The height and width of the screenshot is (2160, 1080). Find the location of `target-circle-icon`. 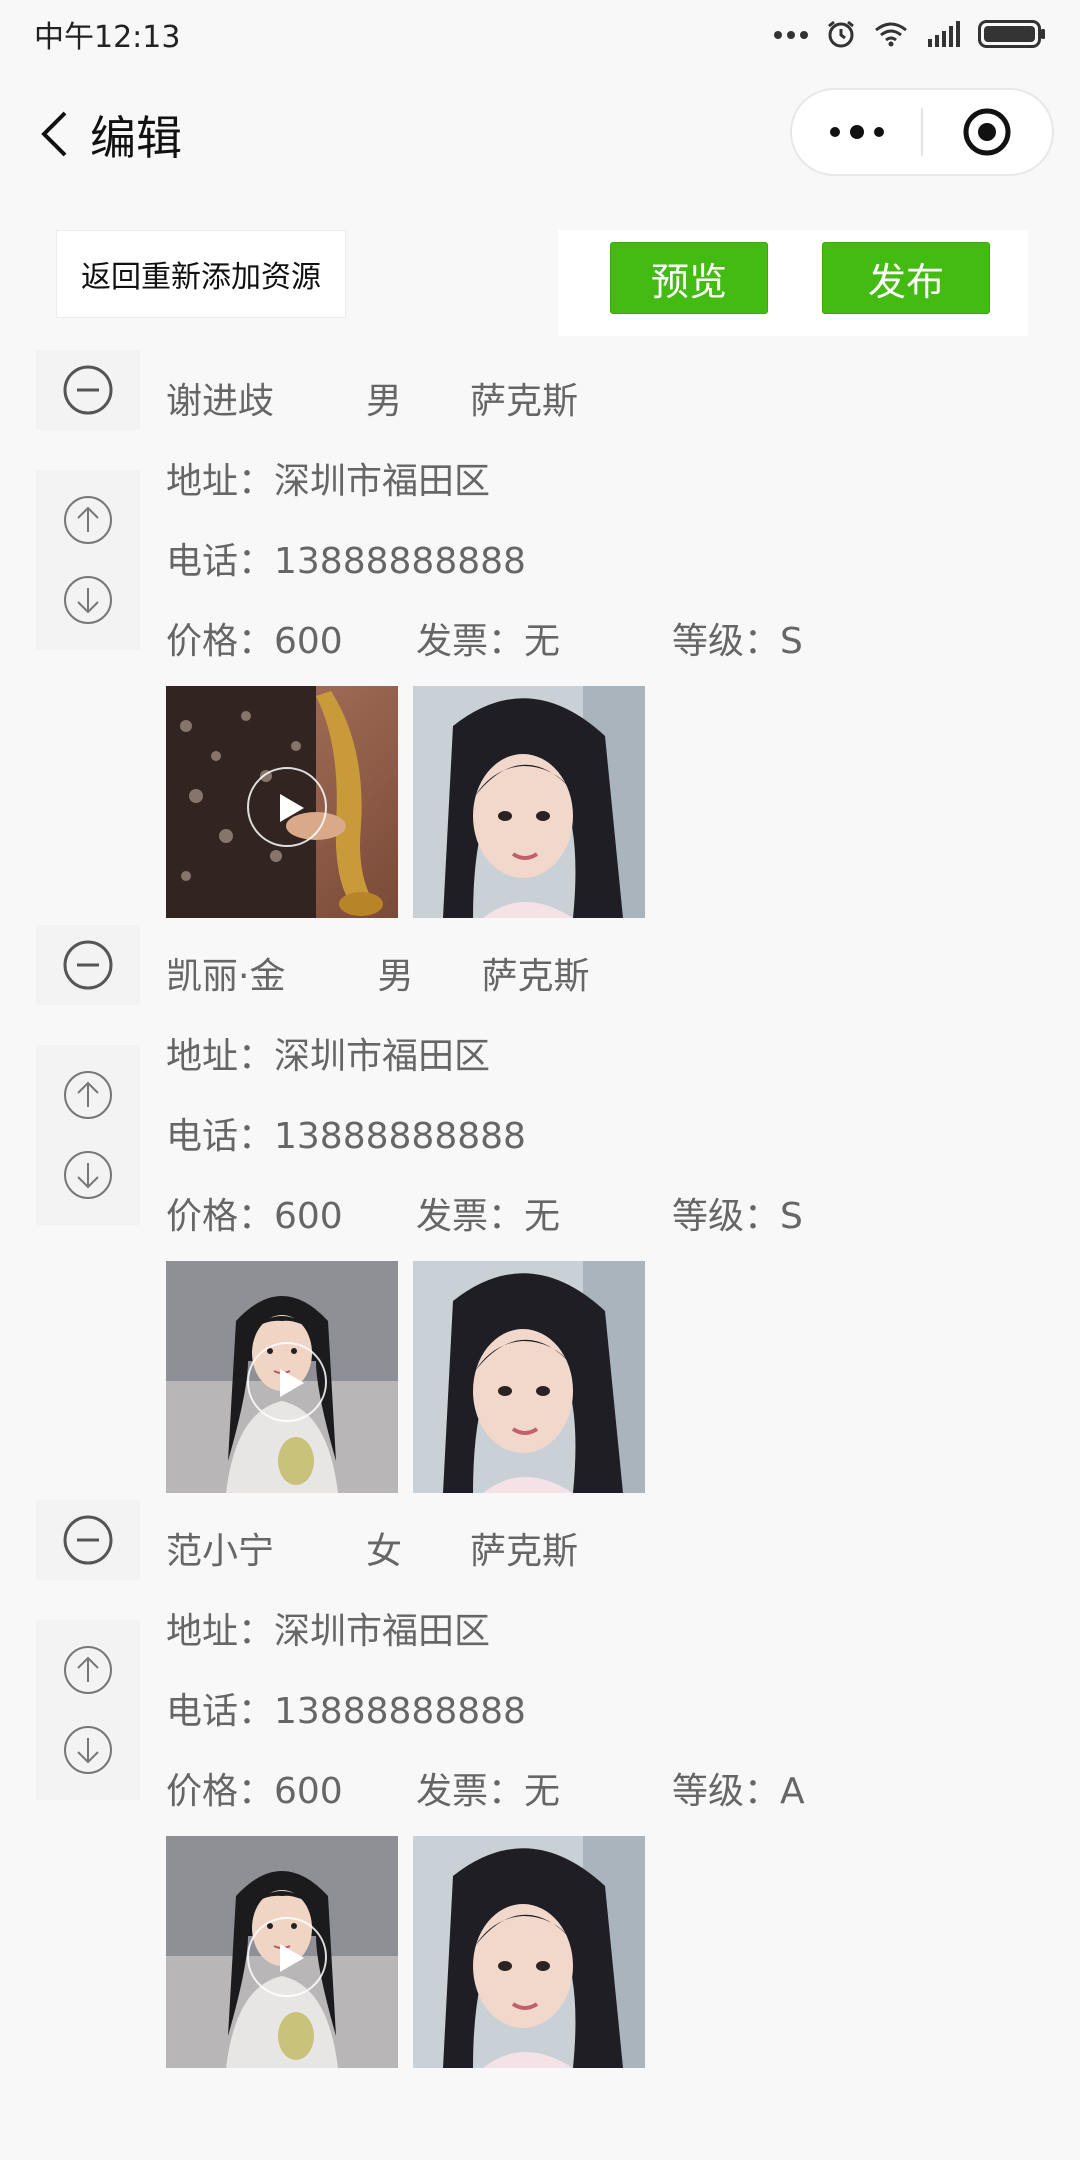

target-circle-icon is located at coordinates (987, 132).